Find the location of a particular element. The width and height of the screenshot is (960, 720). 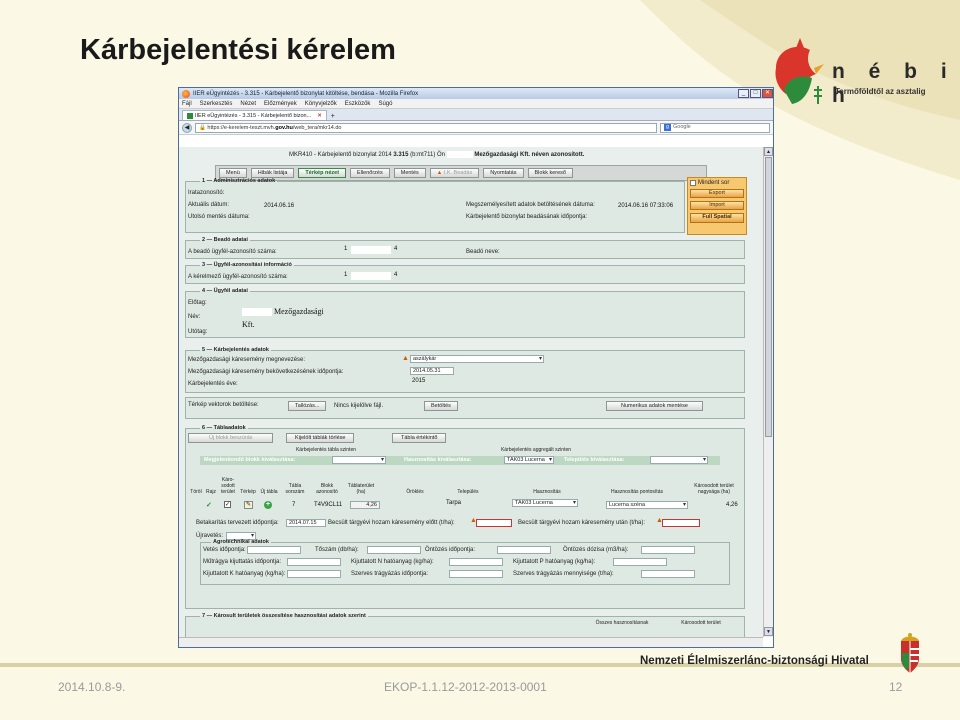

side-export-panel: Mindent sor Export Import Full Spatial is located at coordinates (717, 206).